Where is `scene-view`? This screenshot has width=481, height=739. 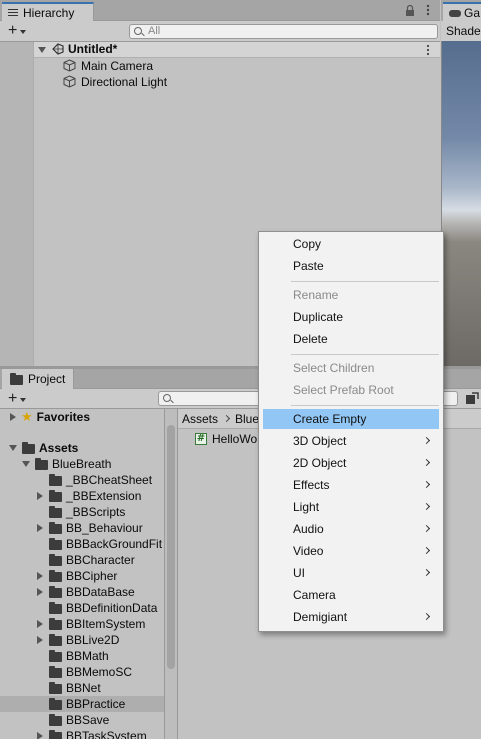 scene-view is located at coordinates (461, 203).